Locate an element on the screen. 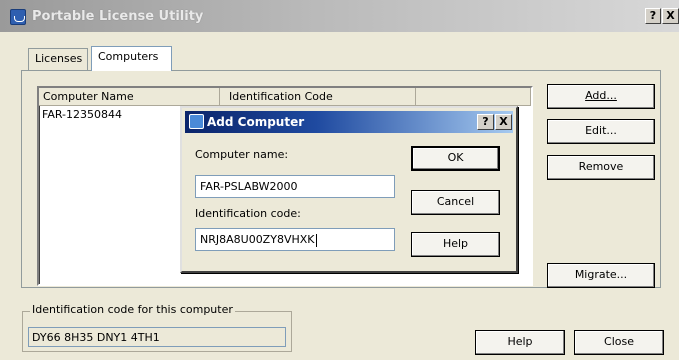 The height and width of the screenshot is (360, 679). tab-computers: Computers is located at coordinates (131, 58).